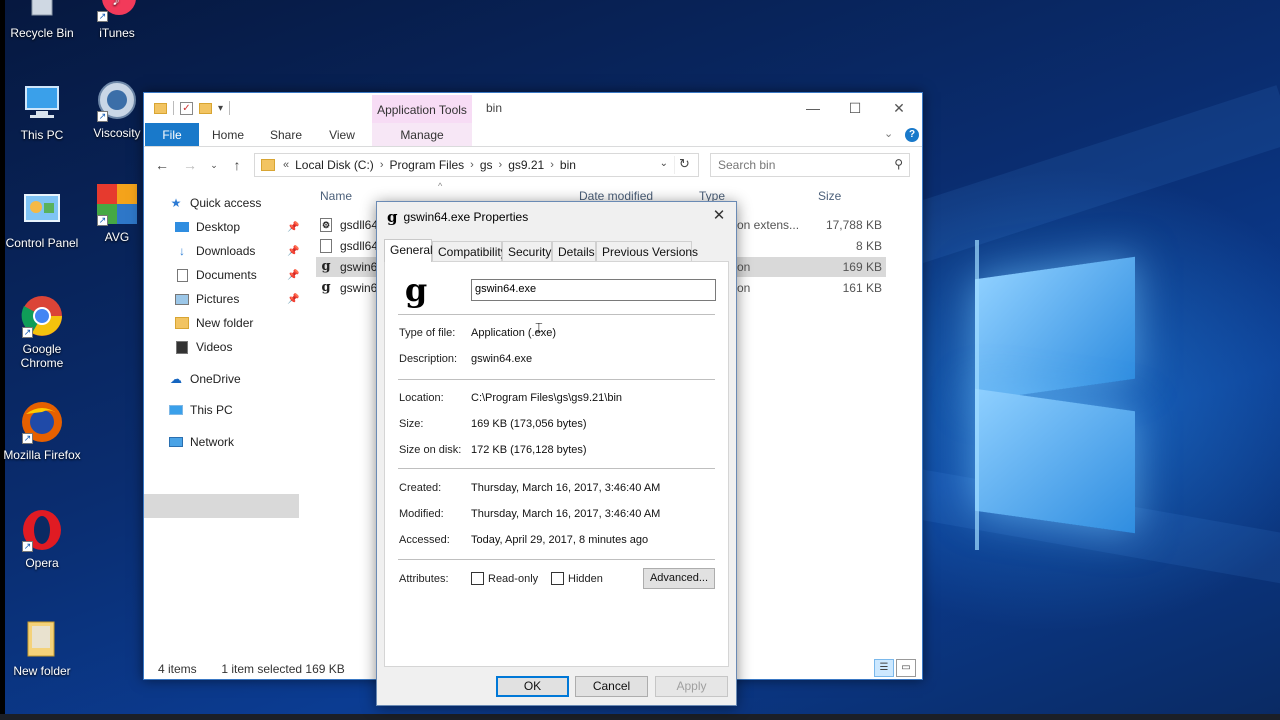 This screenshot has height=720, width=1280. What do you see at coordinates (42, 563) in the screenshot?
I see `desktop-icon-label: Opera` at bounding box center [42, 563].